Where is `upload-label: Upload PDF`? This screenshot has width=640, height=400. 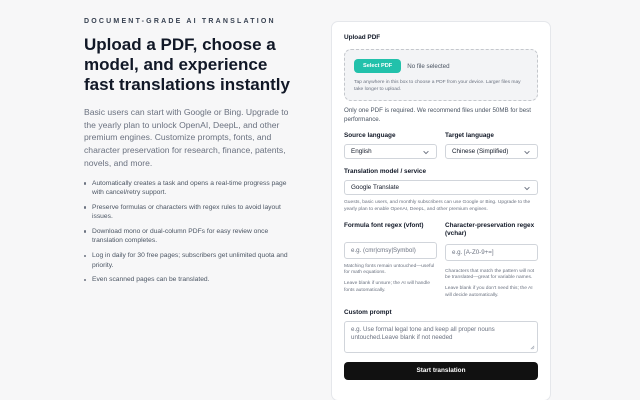
upload-label: Upload PDF is located at coordinates (362, 37).